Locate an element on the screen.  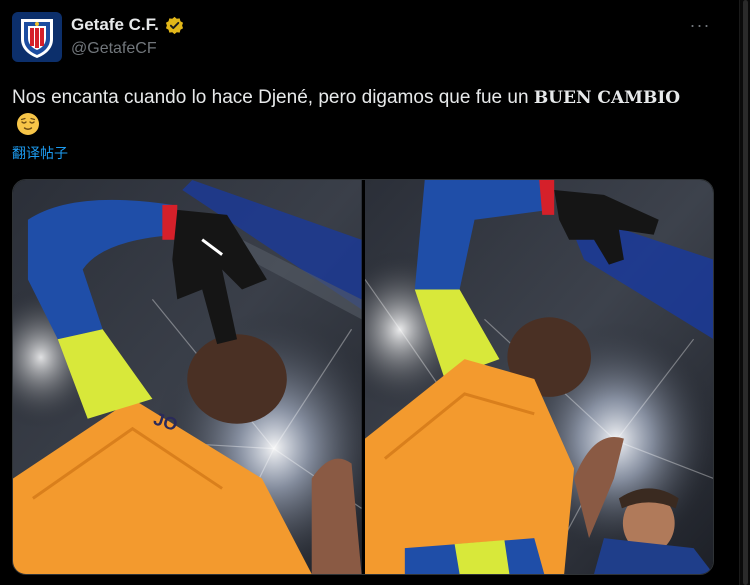
more-options-icon: ··· is located at coordinates (700, 25).